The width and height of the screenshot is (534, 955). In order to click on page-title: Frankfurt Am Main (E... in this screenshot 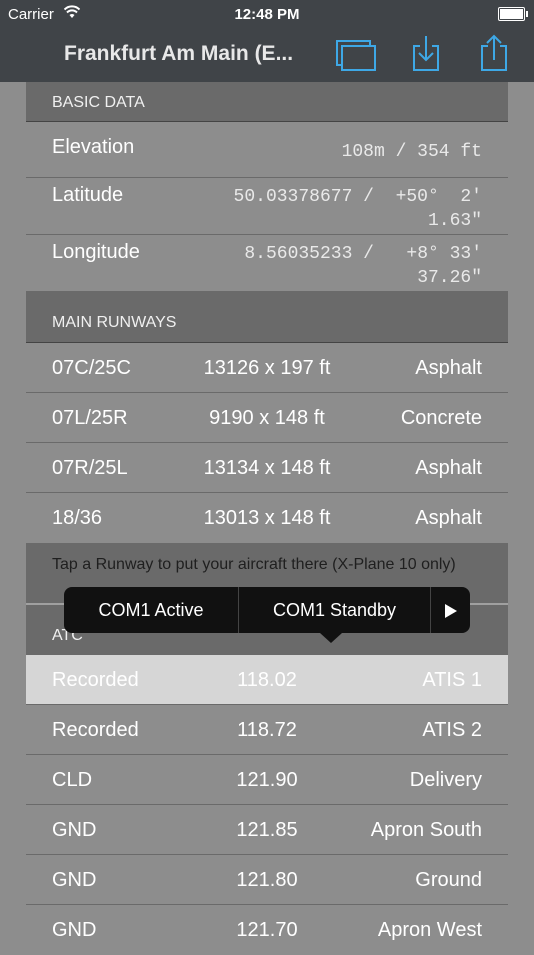, I will do `click(179, 53)`.